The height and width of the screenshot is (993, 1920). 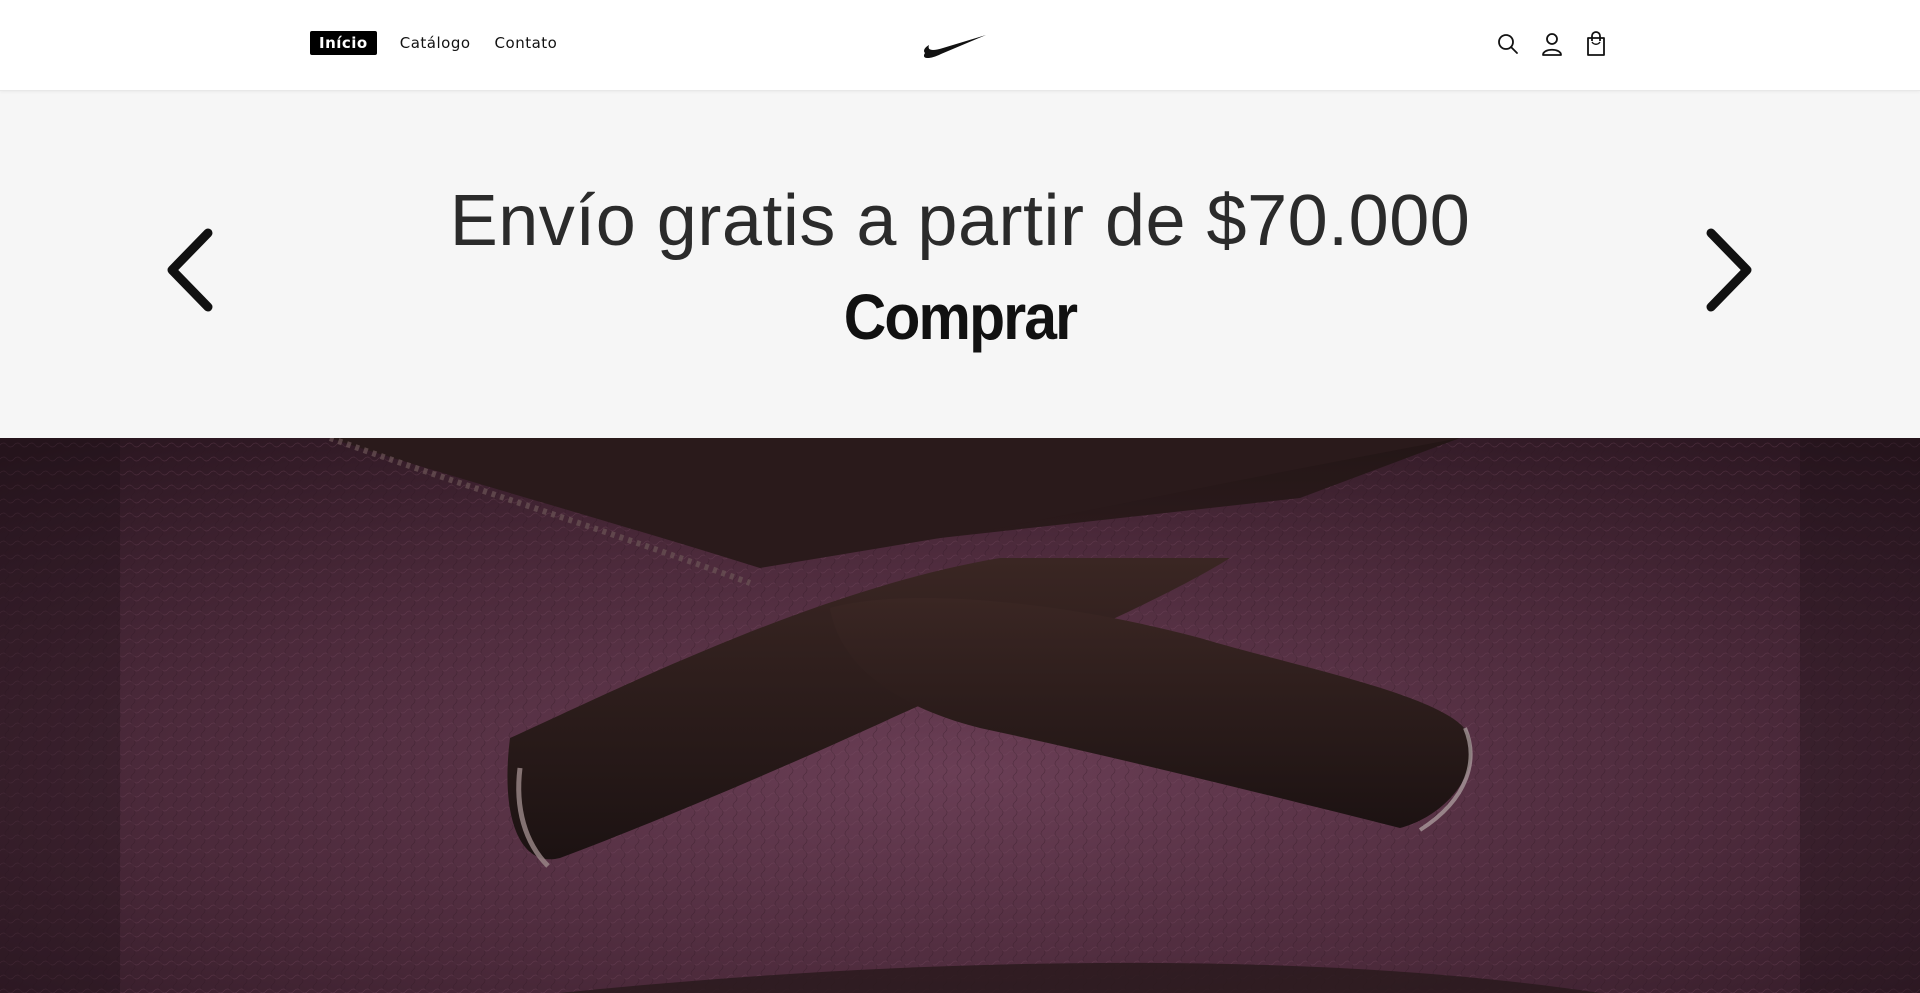 I want to click on banner-headline: Envío gratis a partir de $70.000, so click(x=960, y=221).